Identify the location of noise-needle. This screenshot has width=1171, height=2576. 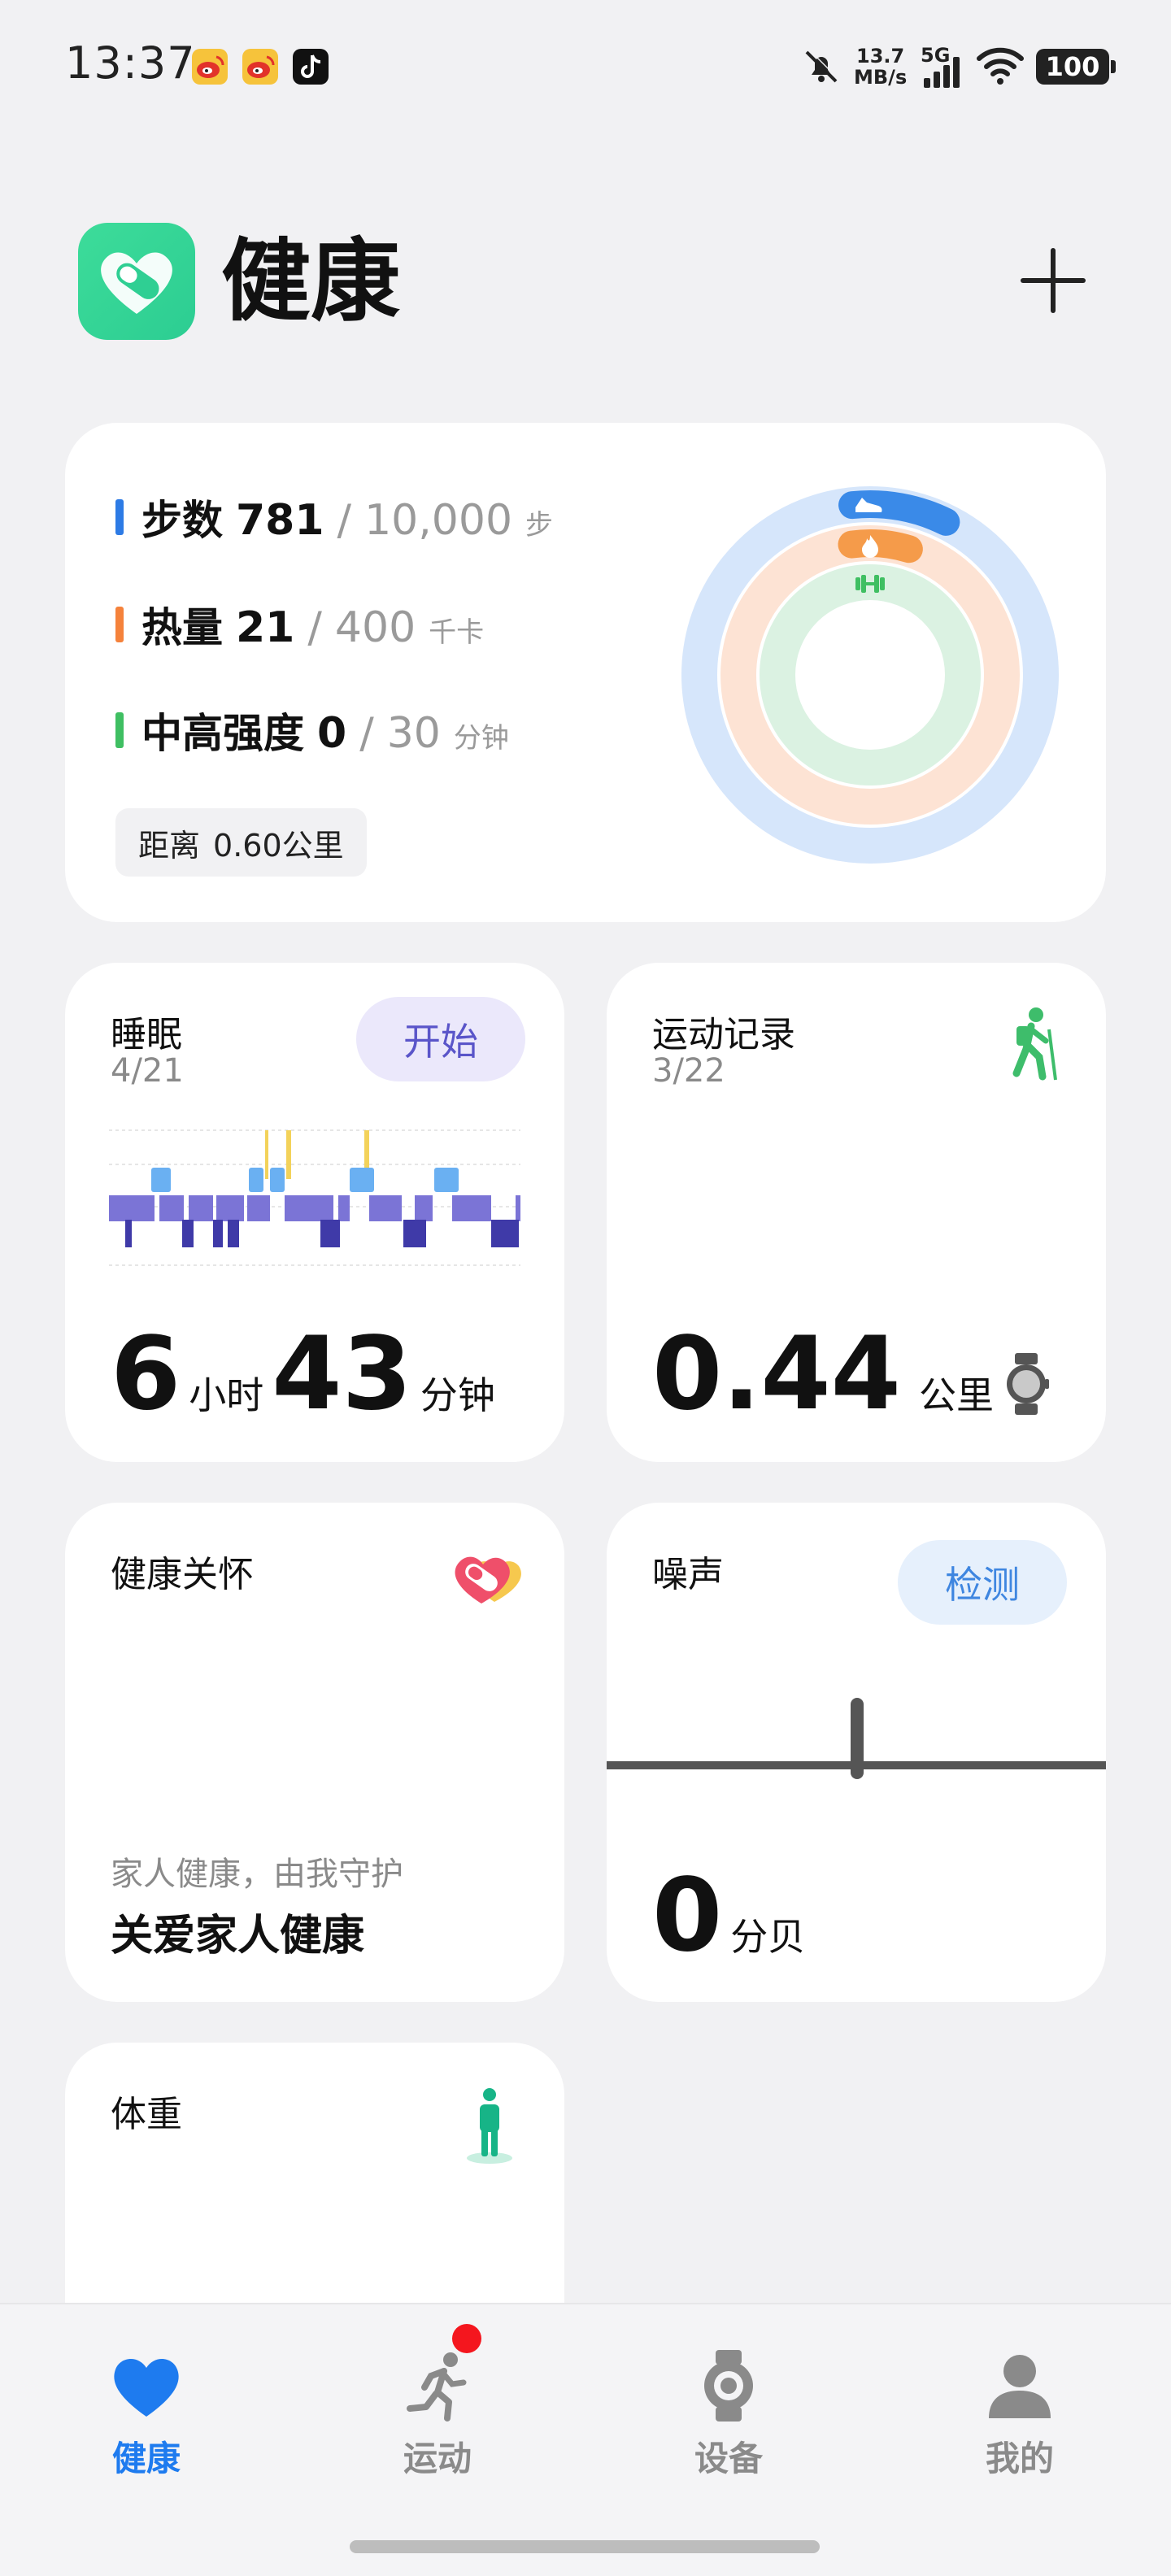
(858, 1738).